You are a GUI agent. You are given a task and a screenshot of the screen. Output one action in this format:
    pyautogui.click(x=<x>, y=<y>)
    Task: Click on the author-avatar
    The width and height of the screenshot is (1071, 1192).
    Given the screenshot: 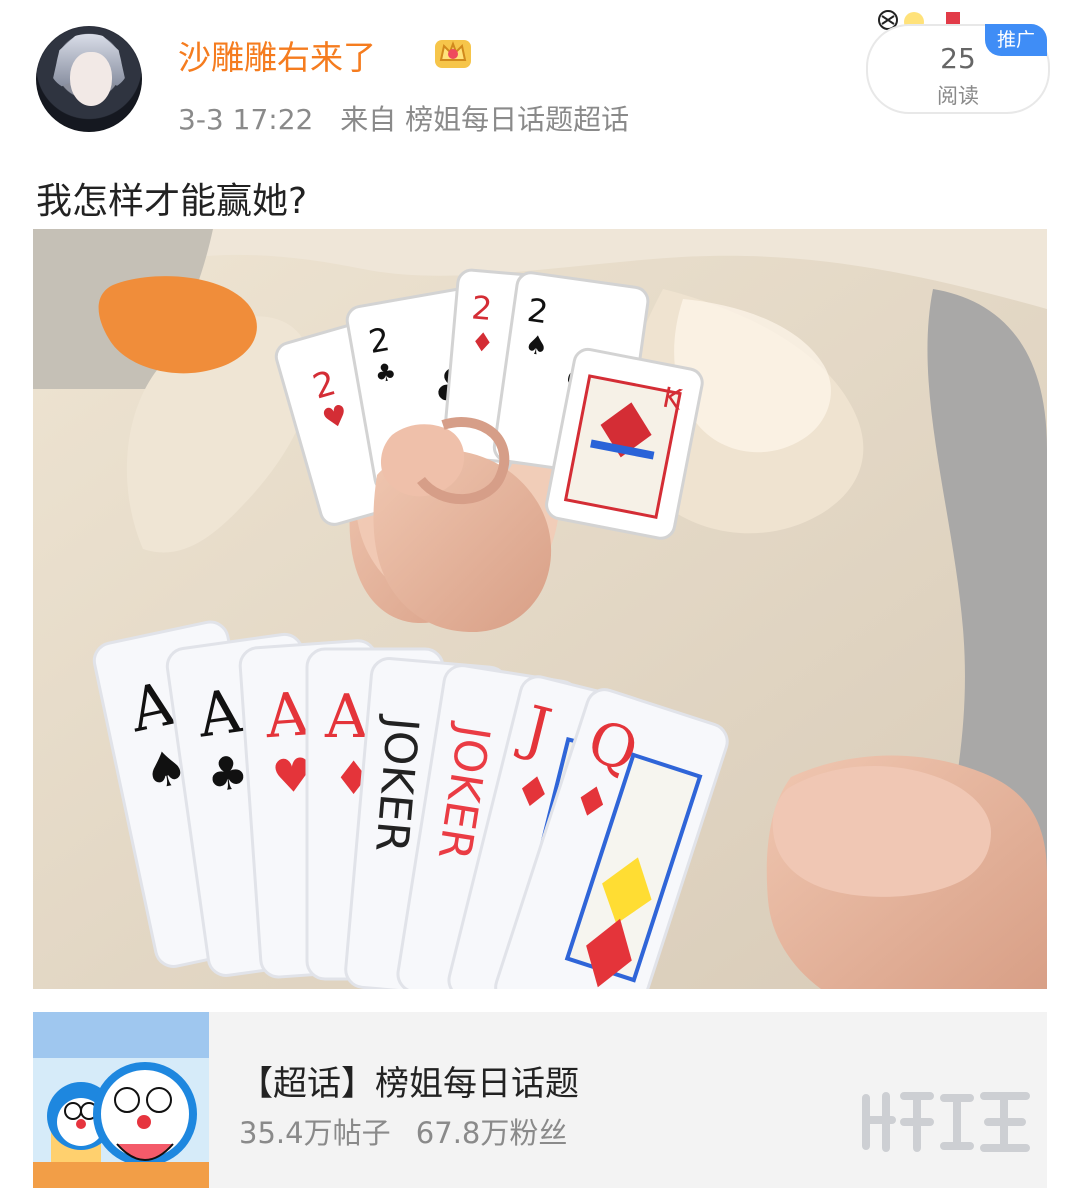 What is the action you would take?
    pyautogui.click(x=89, y=79)
    